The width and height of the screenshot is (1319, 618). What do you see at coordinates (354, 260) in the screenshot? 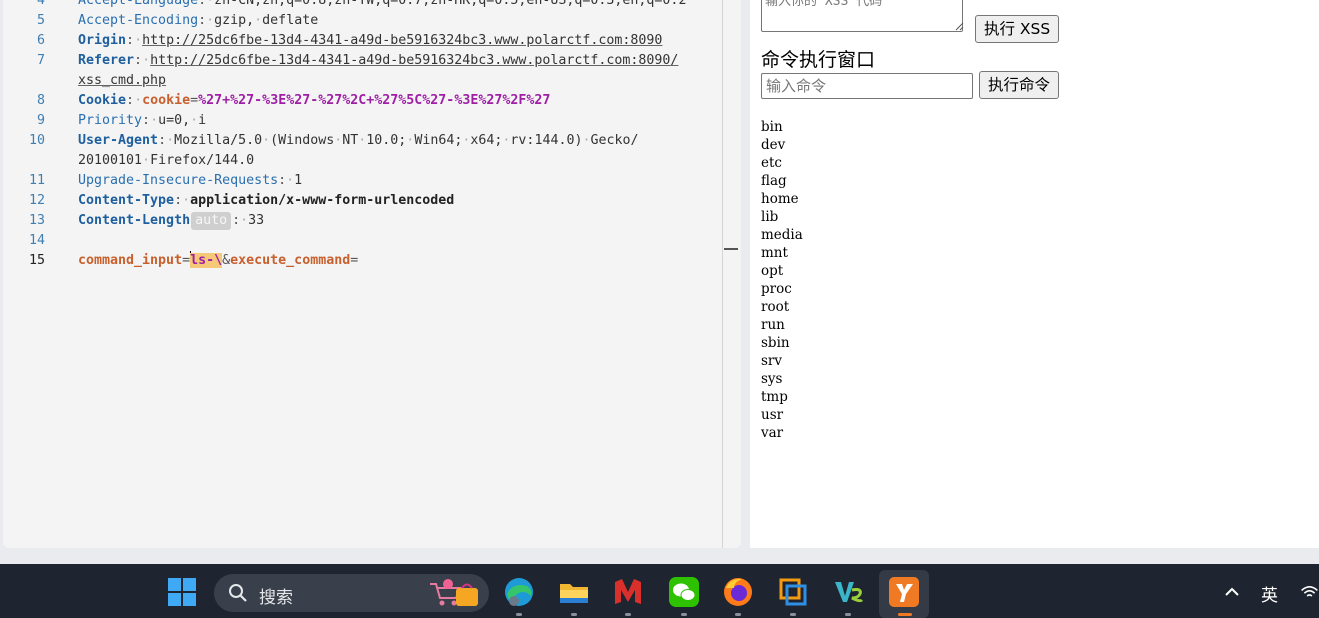
I see `code-token: =` at bounding box center [354, 260].